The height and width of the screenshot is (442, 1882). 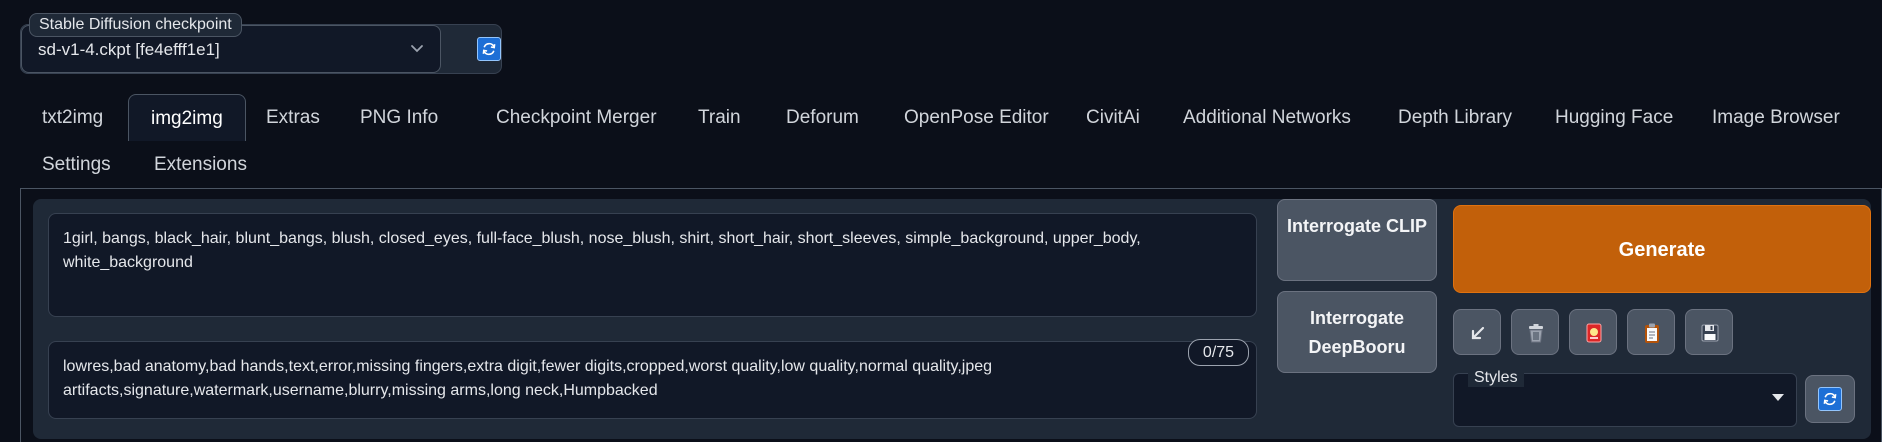 I want to click on tab-img2img: img2img, so click(x=187, y=117).